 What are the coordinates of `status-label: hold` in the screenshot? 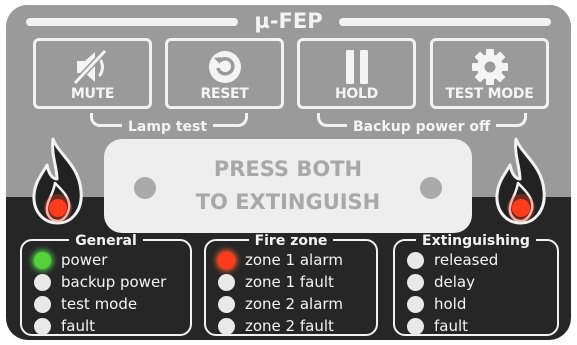 It's located at (450, 304).